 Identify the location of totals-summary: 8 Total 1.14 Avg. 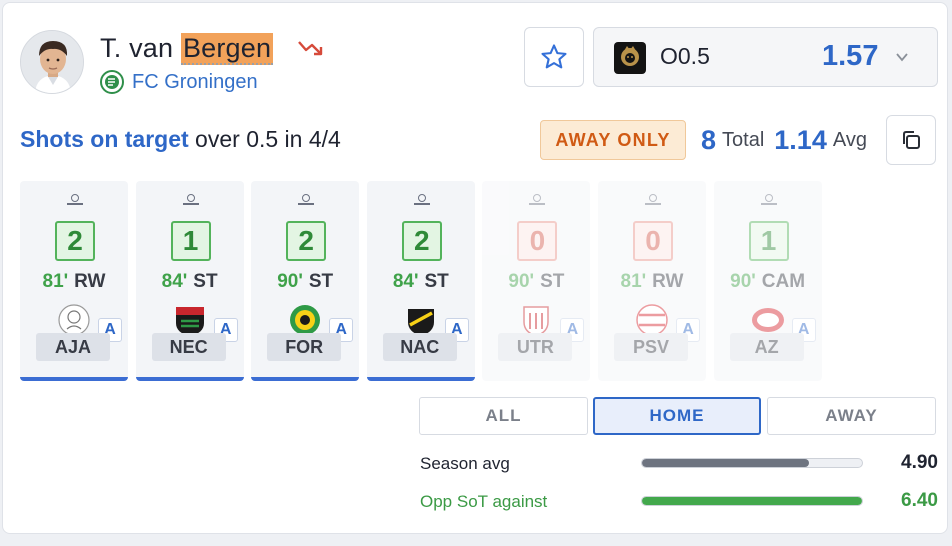
(786, 140).